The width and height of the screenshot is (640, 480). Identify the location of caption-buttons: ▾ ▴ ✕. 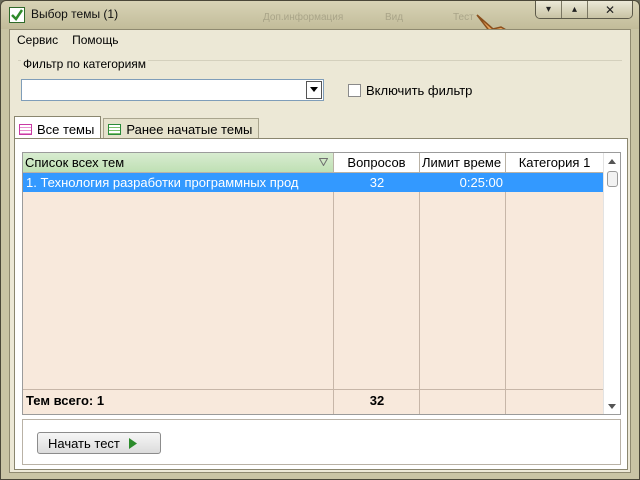
(584, 10).